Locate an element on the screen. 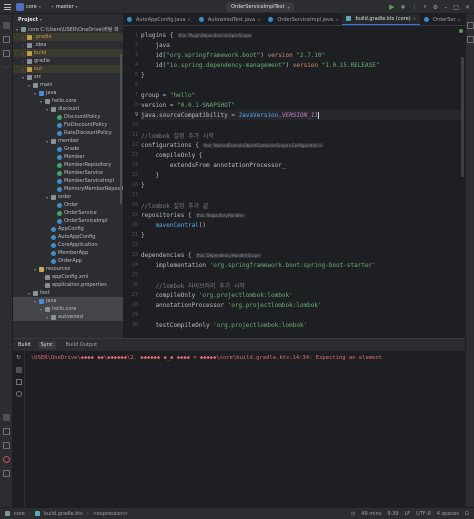 This screenshot has height=519, width=474. line-number: 8 is located at coordinates (136, 105).